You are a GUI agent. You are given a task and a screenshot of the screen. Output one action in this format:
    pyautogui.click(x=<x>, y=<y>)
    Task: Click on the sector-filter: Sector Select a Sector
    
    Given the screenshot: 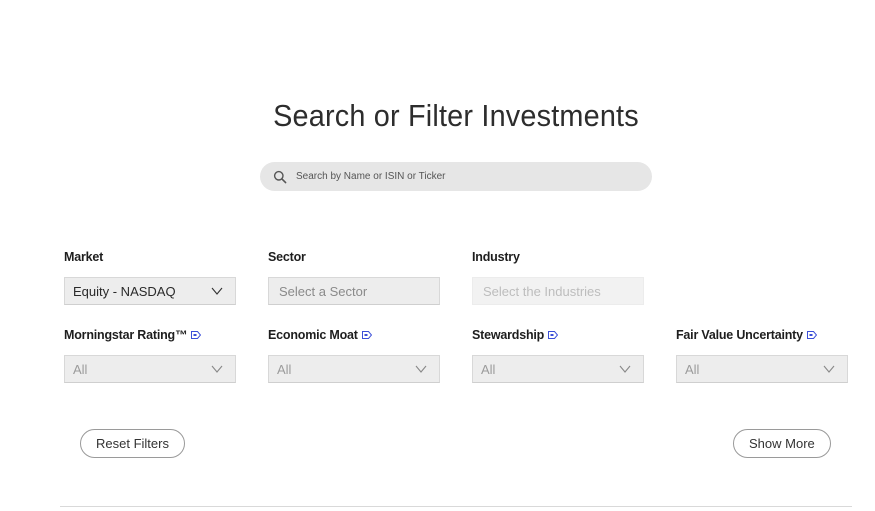 What is the action you would take?
    pyautogui.click(x=354, y=277)
    